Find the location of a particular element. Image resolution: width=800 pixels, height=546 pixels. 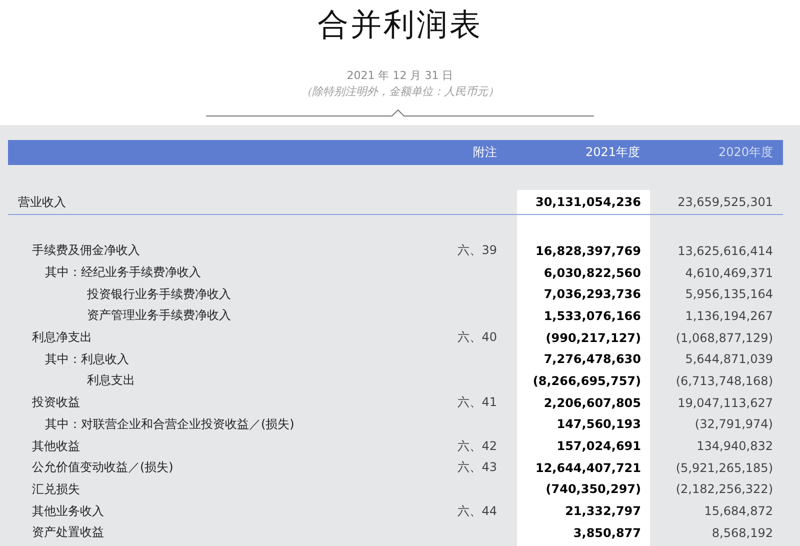

note-reference: 六、39 is located at coordinates (477, 251).